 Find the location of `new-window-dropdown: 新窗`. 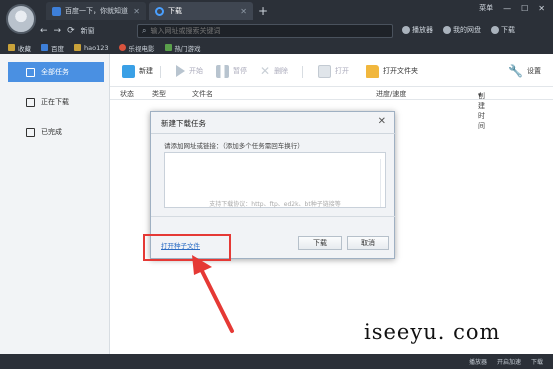

new-window-dropdown: 新窗 is located at coordinates (88, 31).